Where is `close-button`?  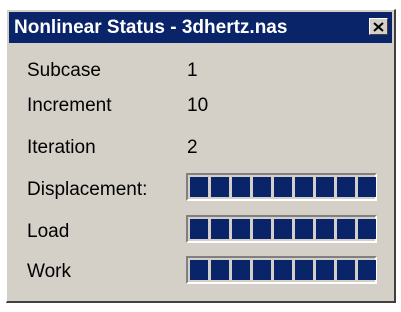
close-button is located at coordinates (378, 26).